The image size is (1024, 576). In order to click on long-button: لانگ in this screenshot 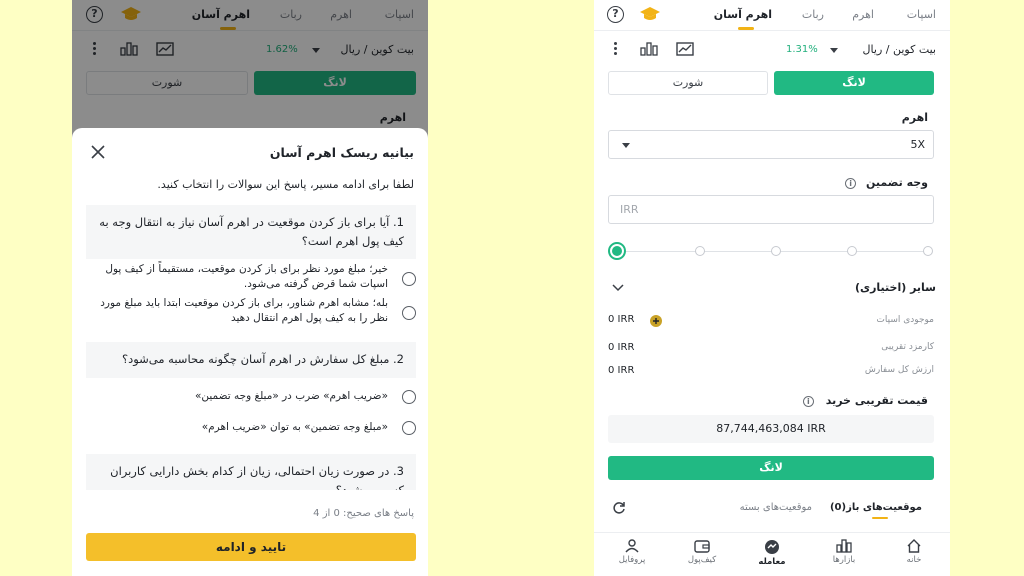, I will do `click(854, 83)`.